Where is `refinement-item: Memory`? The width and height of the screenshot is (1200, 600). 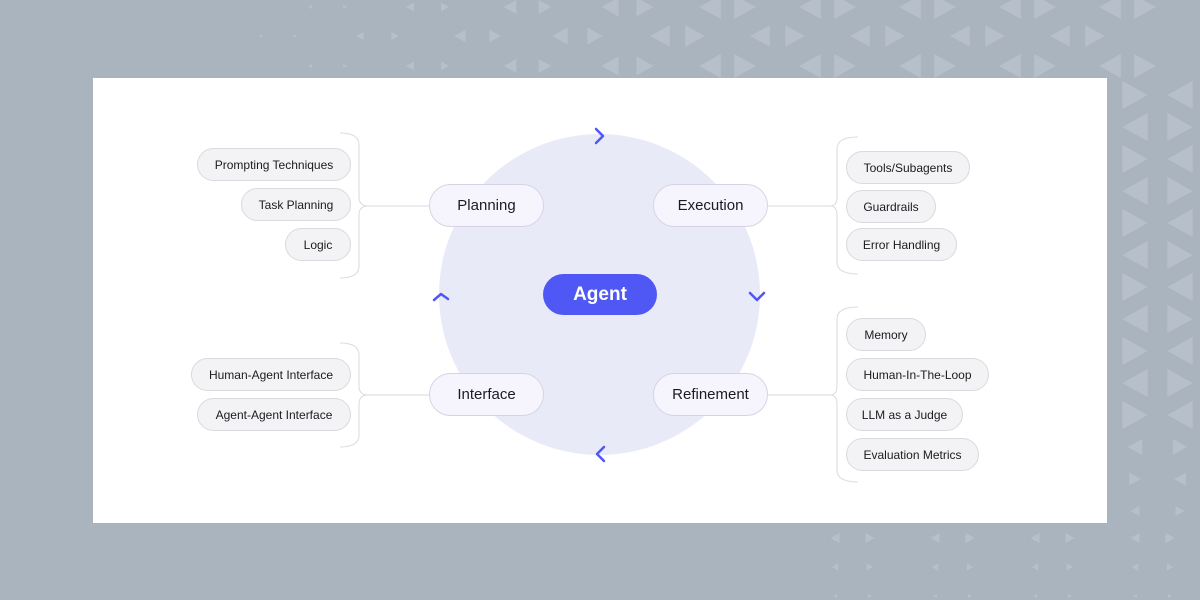
refinement-item: Memory is located at coordinates (886, 334).